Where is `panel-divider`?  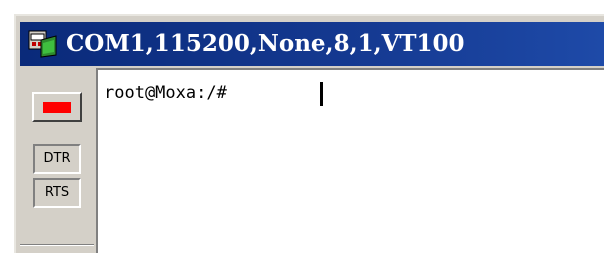 panel-divider is located at coordinates (57, 245).